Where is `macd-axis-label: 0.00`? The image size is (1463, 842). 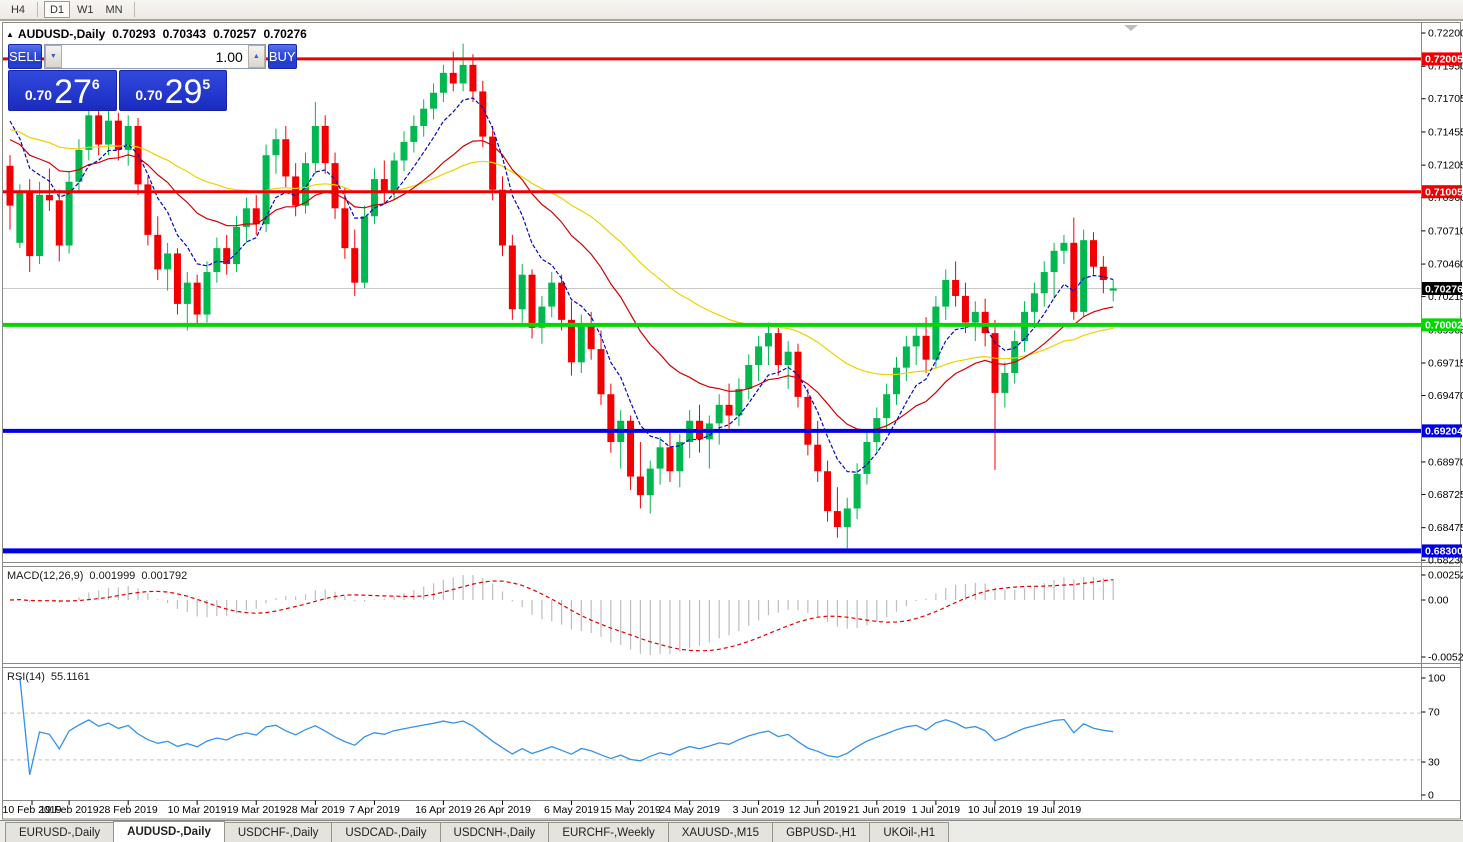 macd-axis-label: 0.00 is located at coordinates (1438, 601).